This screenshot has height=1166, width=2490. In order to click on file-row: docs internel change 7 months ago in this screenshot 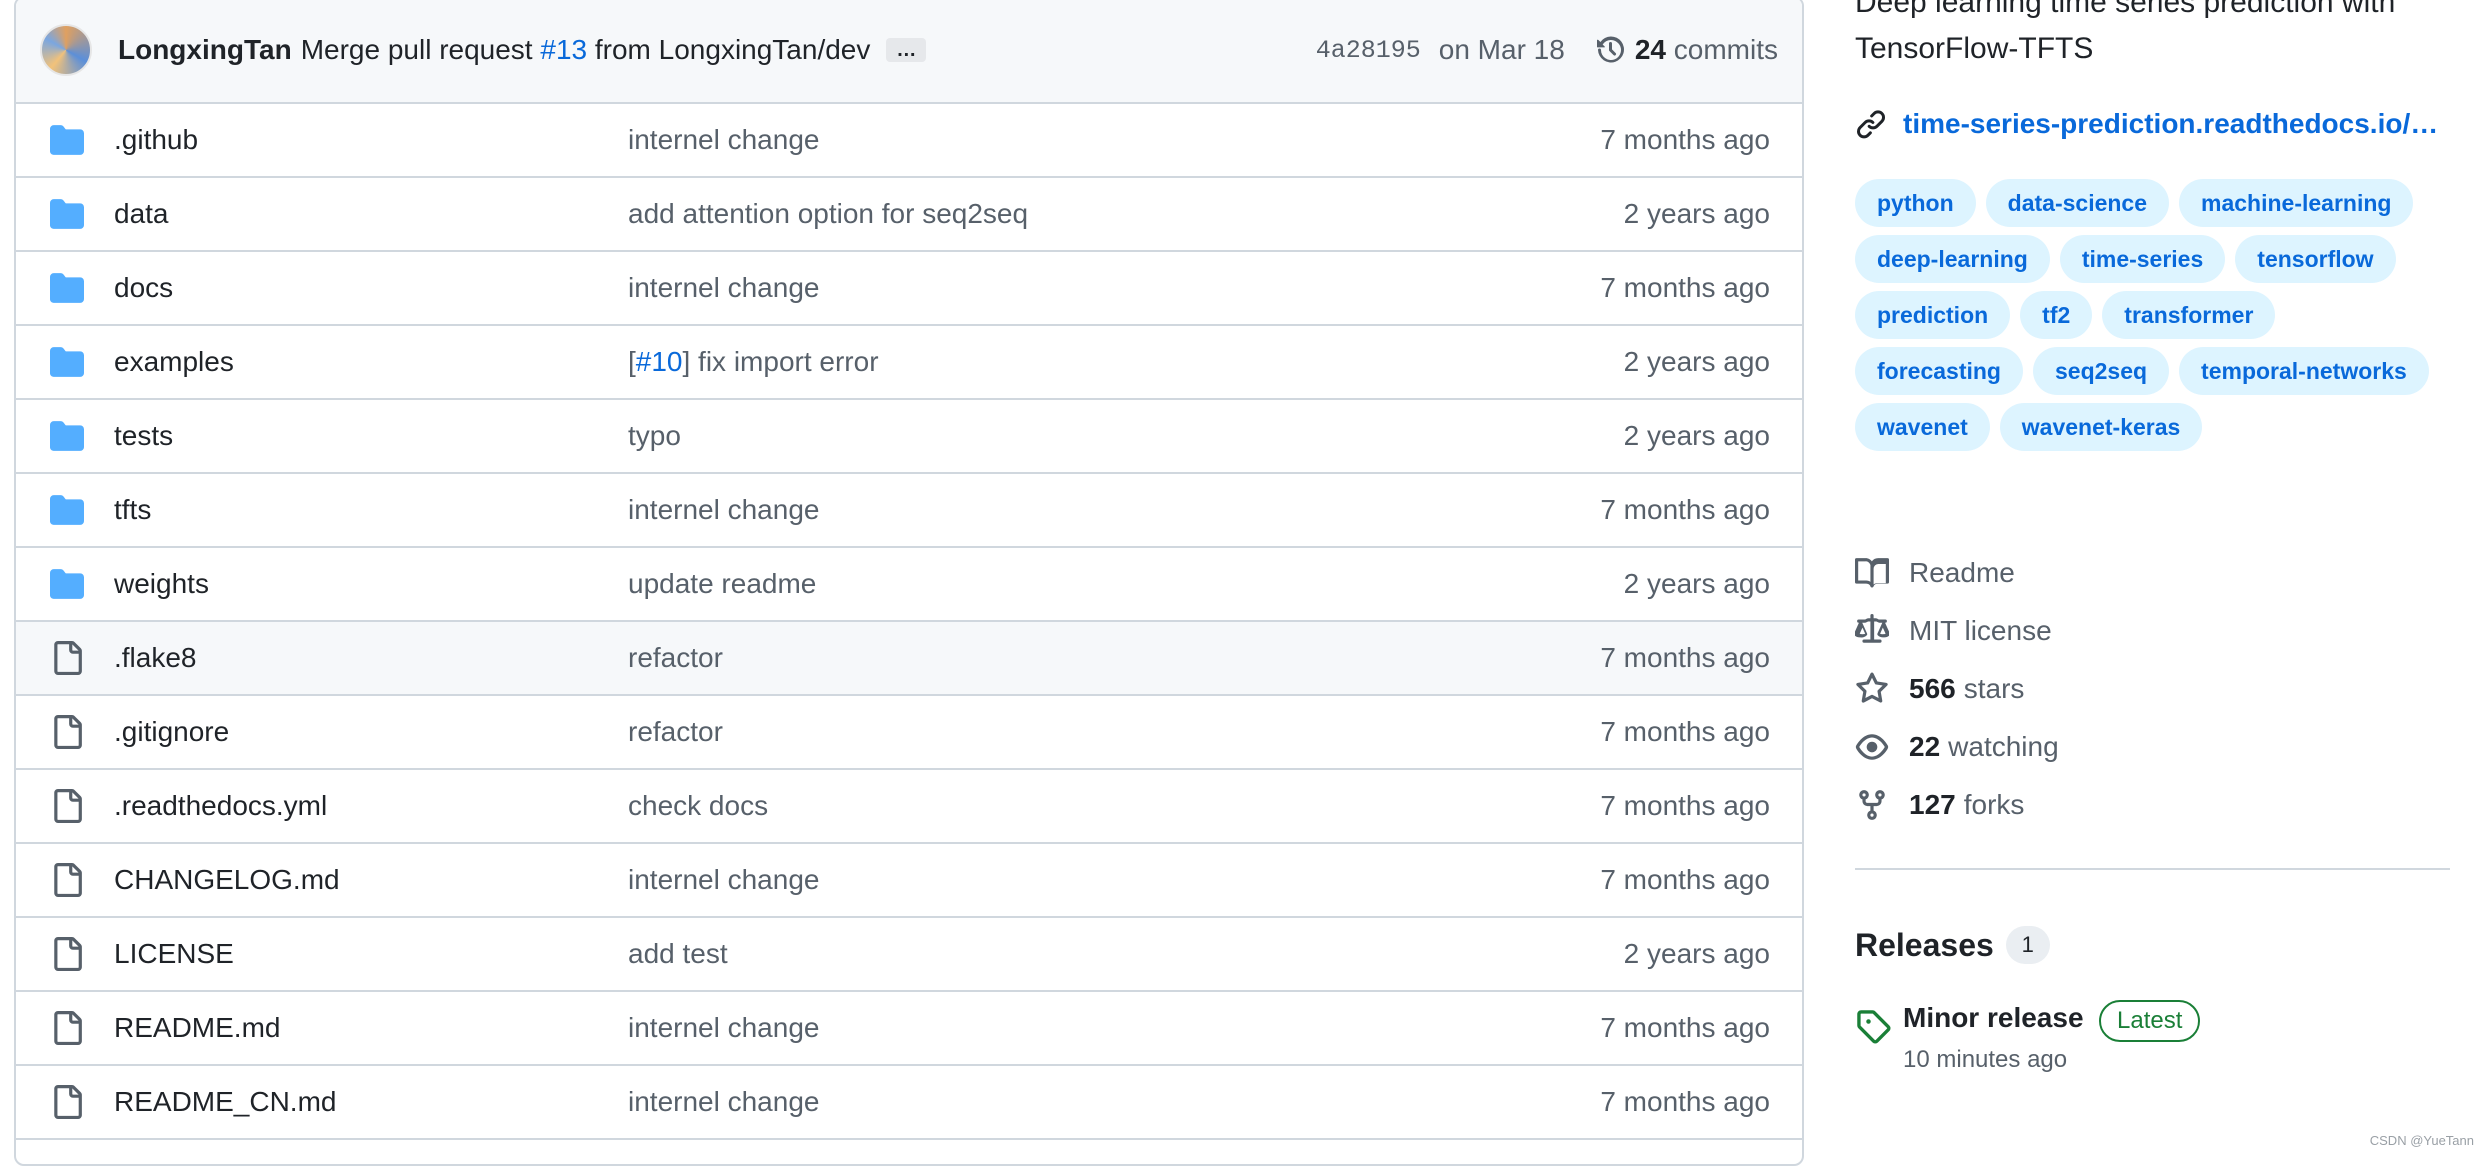, I will do `click(909, 289)`.